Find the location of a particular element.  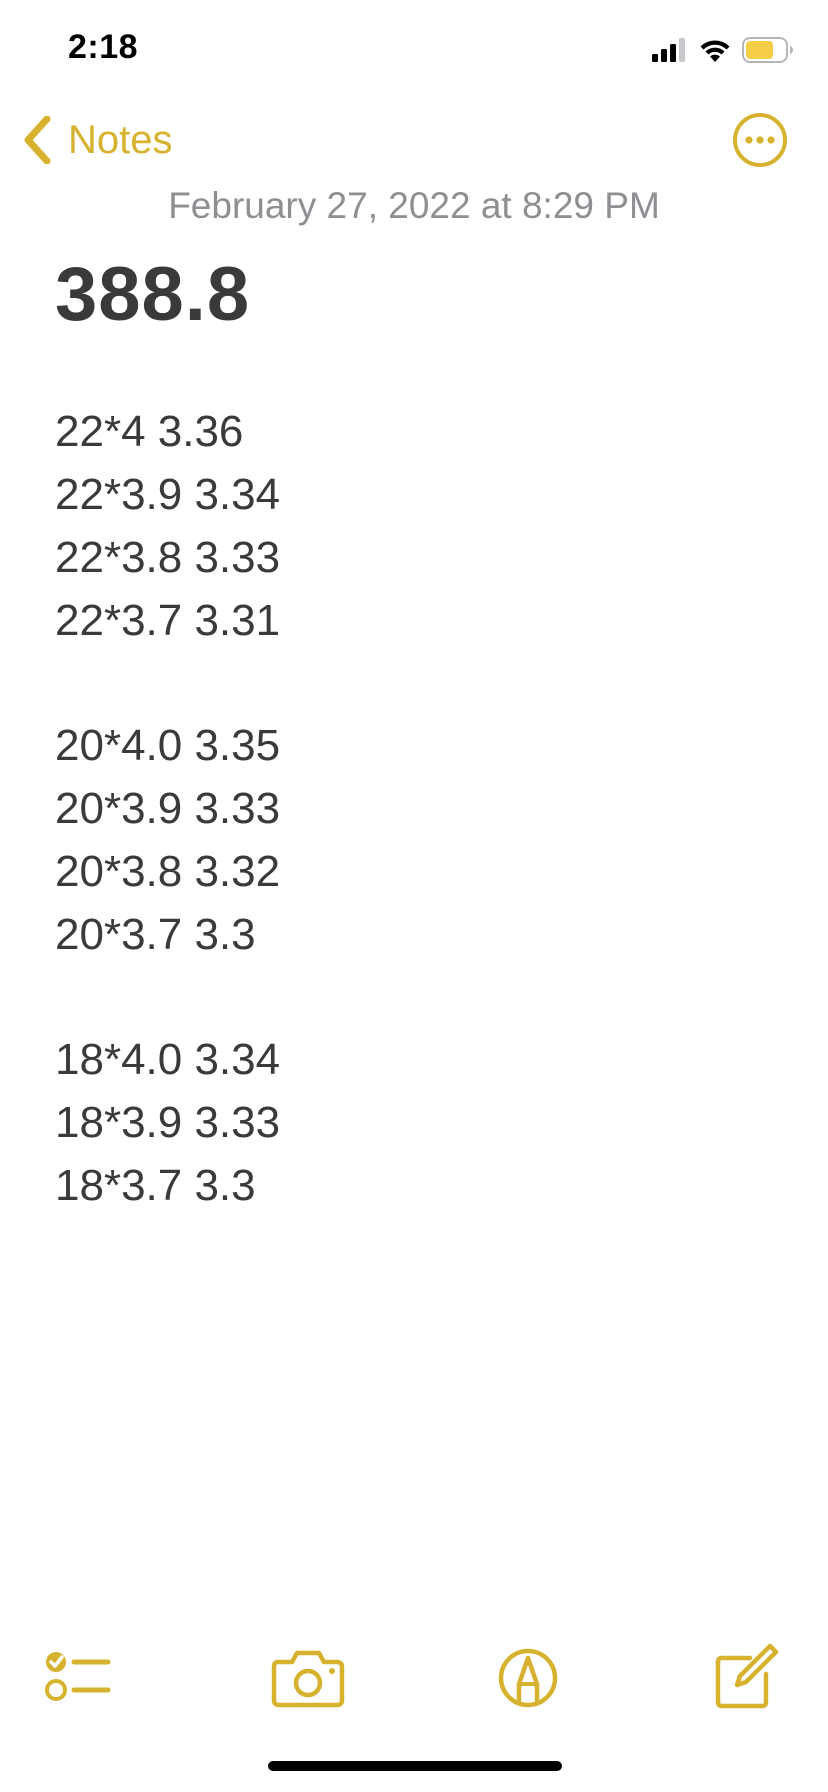

note-line: 20*4.0 3.35 is located at coordinates (168, 745).